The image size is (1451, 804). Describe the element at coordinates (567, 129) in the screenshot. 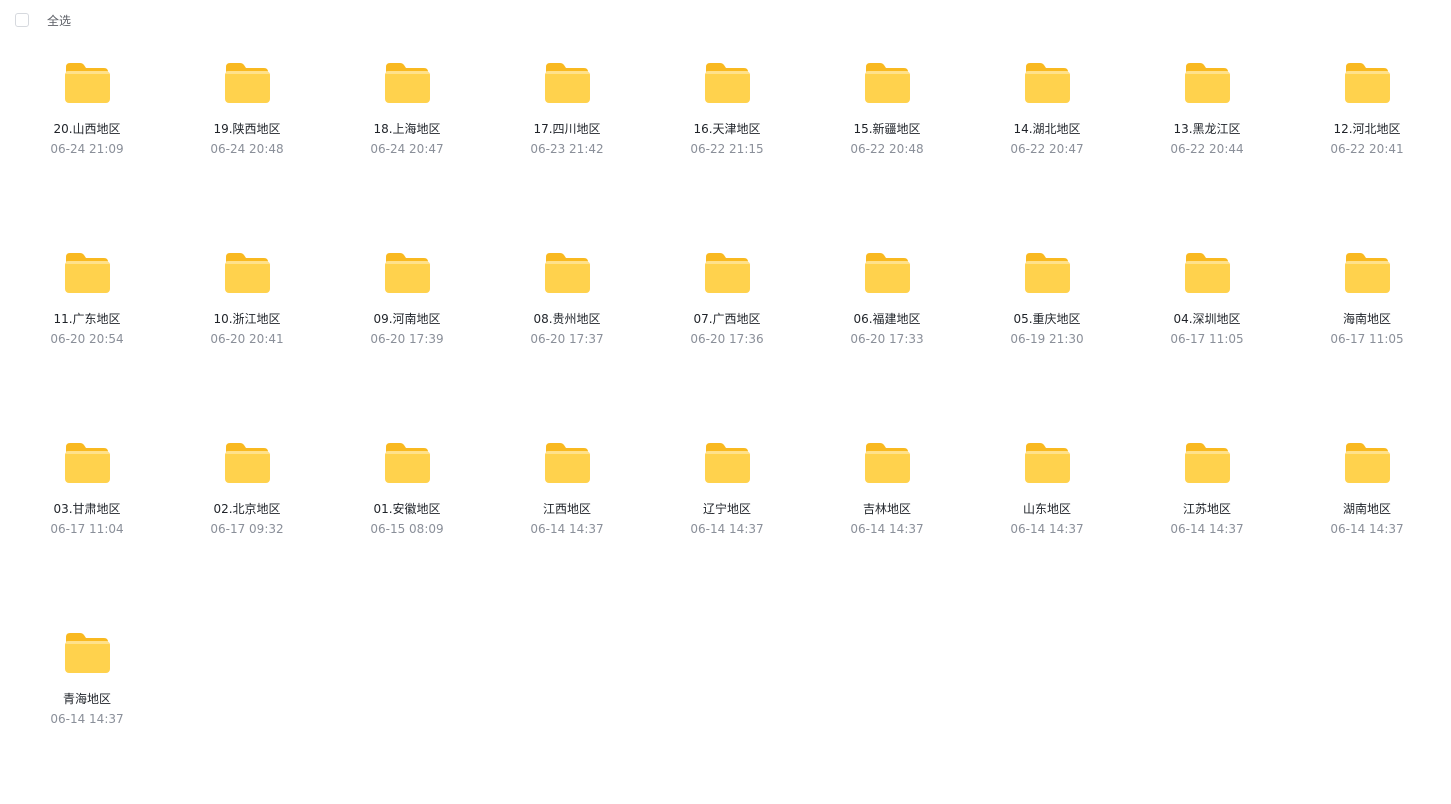

I see `folder-name: 17.四川地区` at that location.